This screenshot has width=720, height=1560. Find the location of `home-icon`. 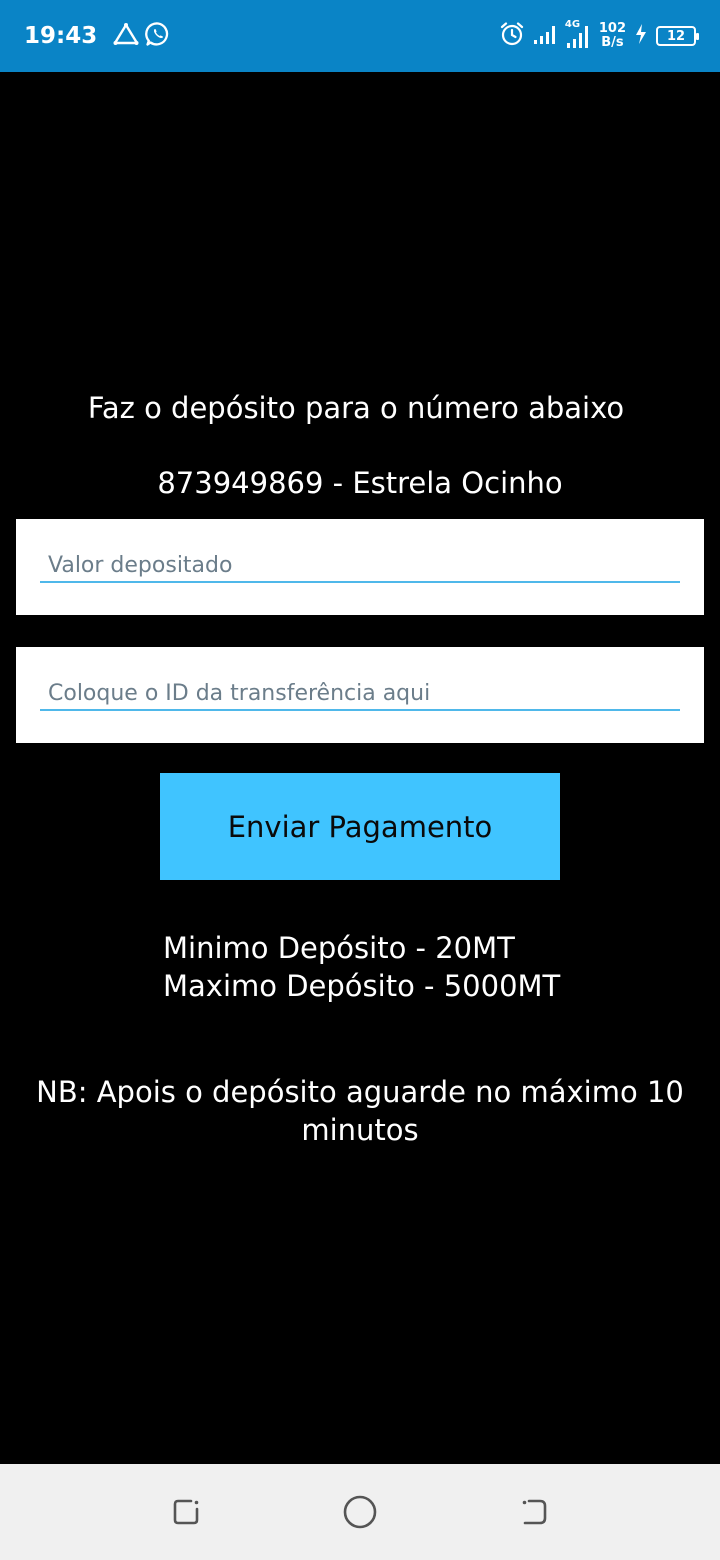

home-icon is located at coordinates (360, 1512).